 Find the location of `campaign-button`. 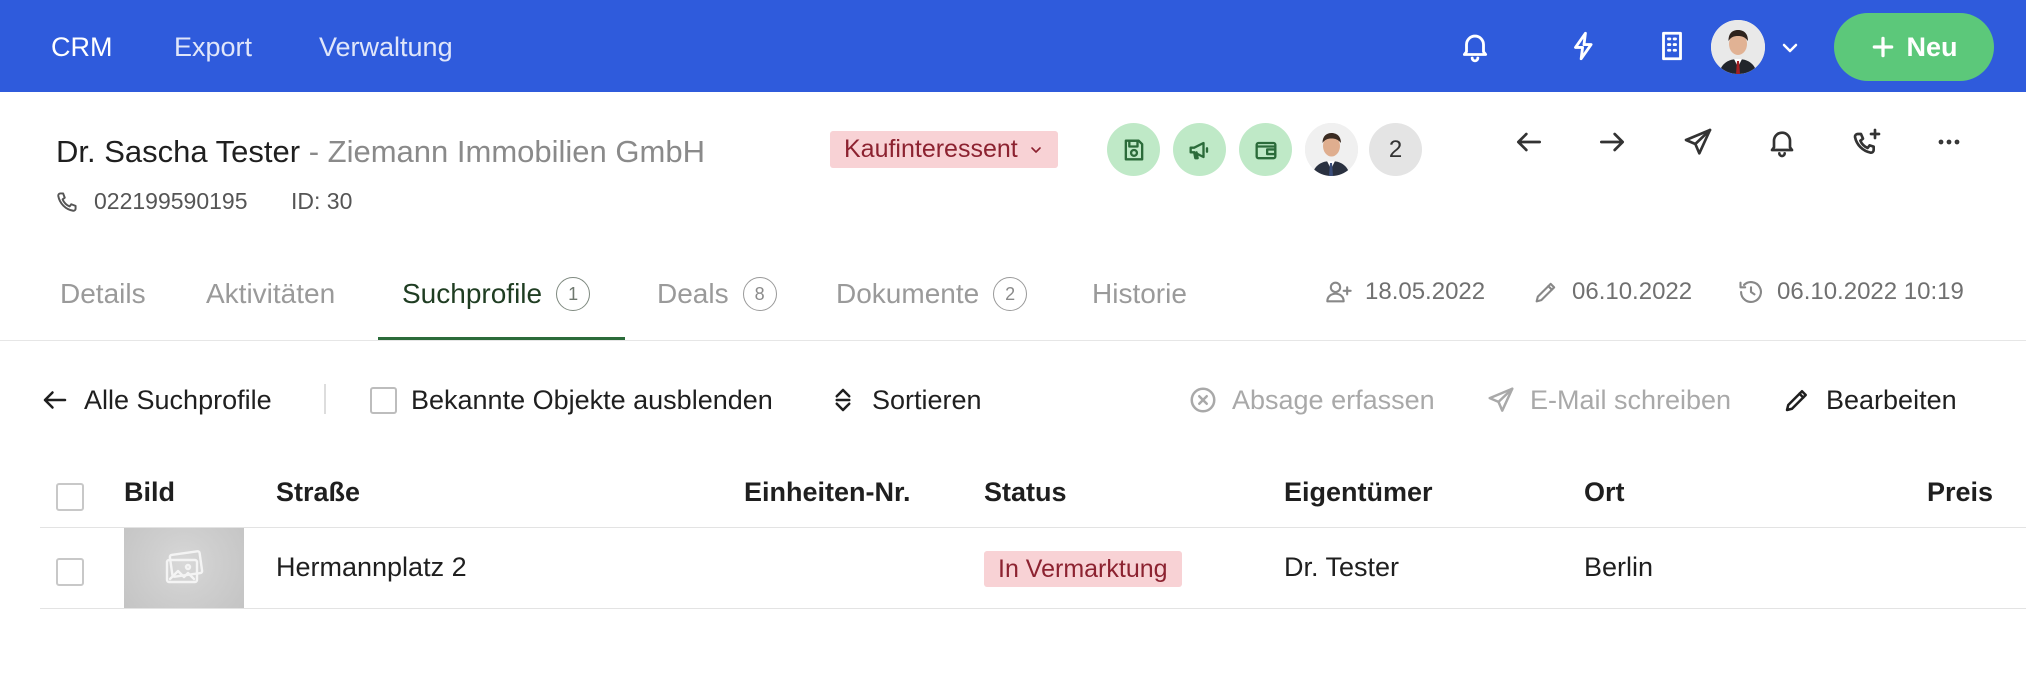

campaign-button is located at coordinates (1199, 149).